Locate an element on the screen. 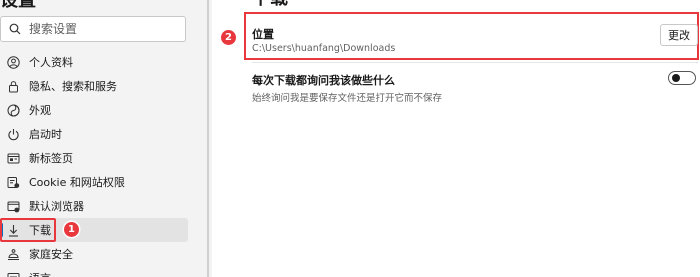 The height and width of the screenshot is (277, 700). sidebar-item-language: 语言 is located at coordinates (94, 271).